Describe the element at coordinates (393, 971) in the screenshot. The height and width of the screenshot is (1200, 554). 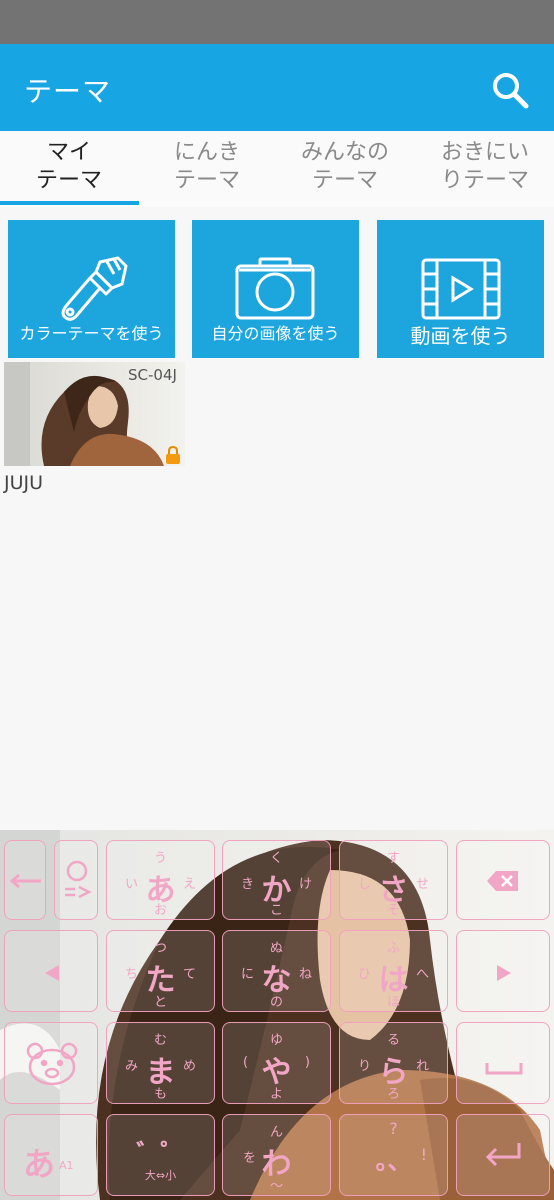
I see `key-ha: は ふ ひ へ ほ` at that location.